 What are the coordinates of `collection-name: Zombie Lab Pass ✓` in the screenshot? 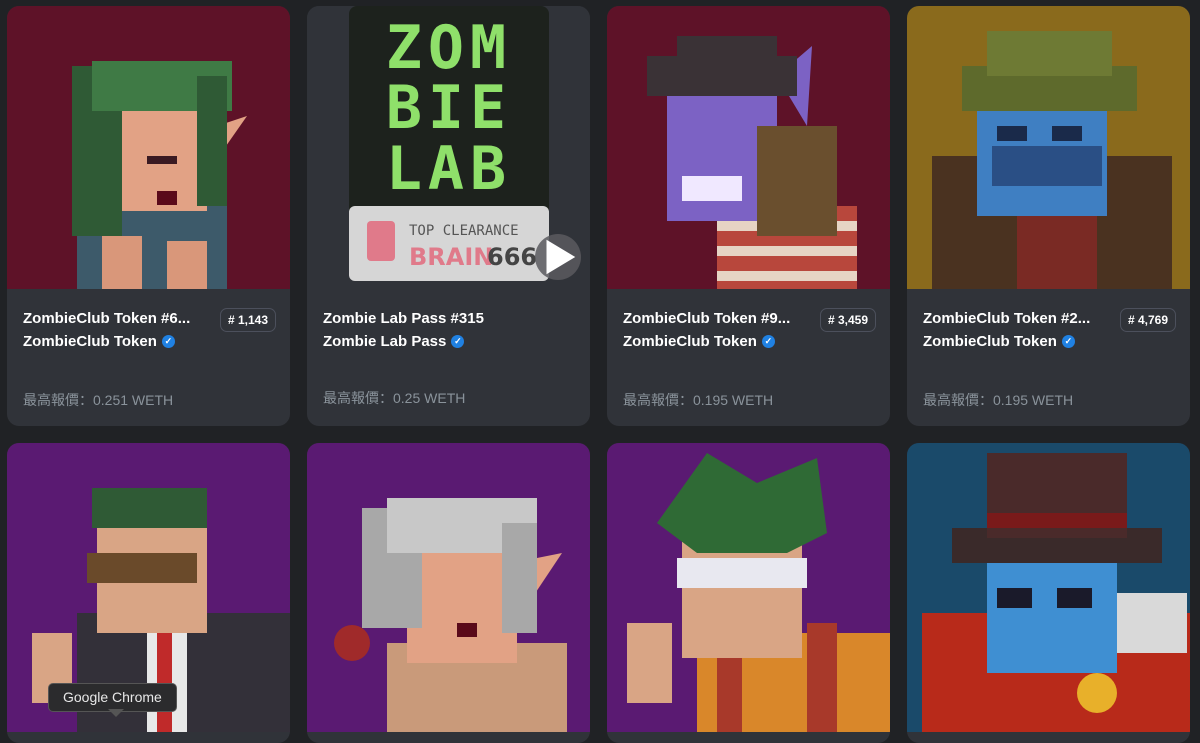 It's located at (394, 341).